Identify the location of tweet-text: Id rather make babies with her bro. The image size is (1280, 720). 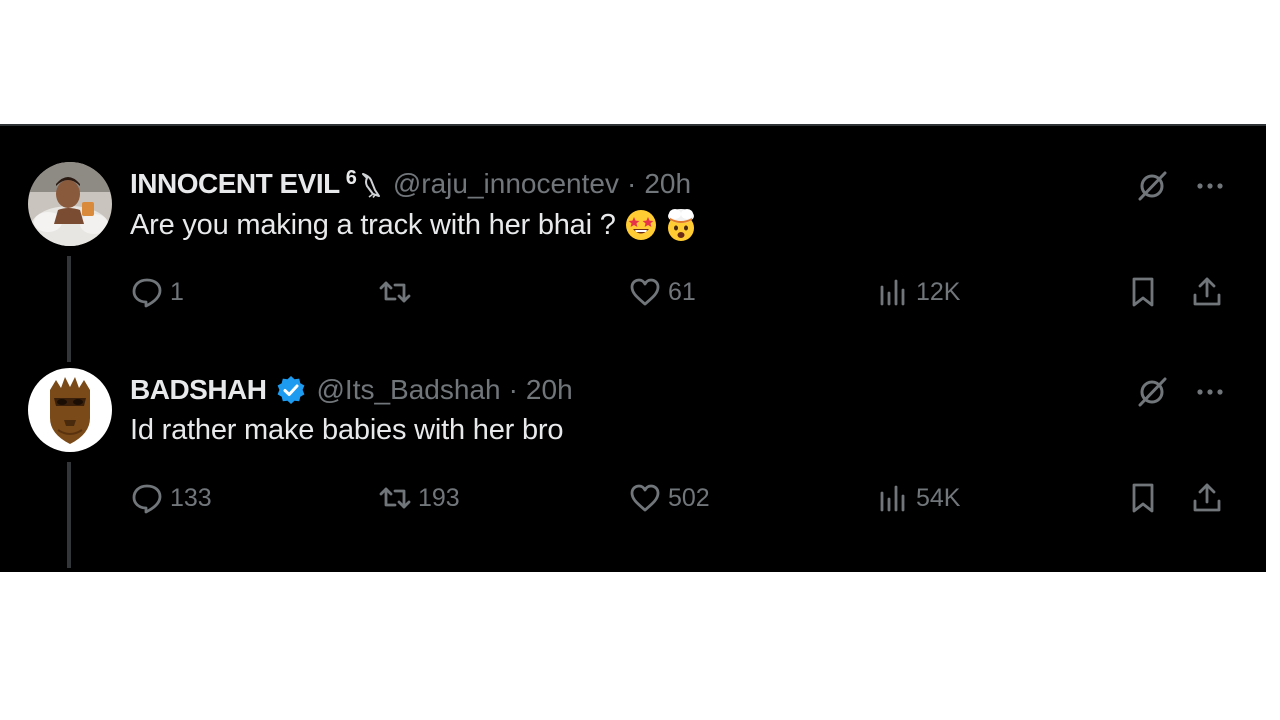
(346, 430).